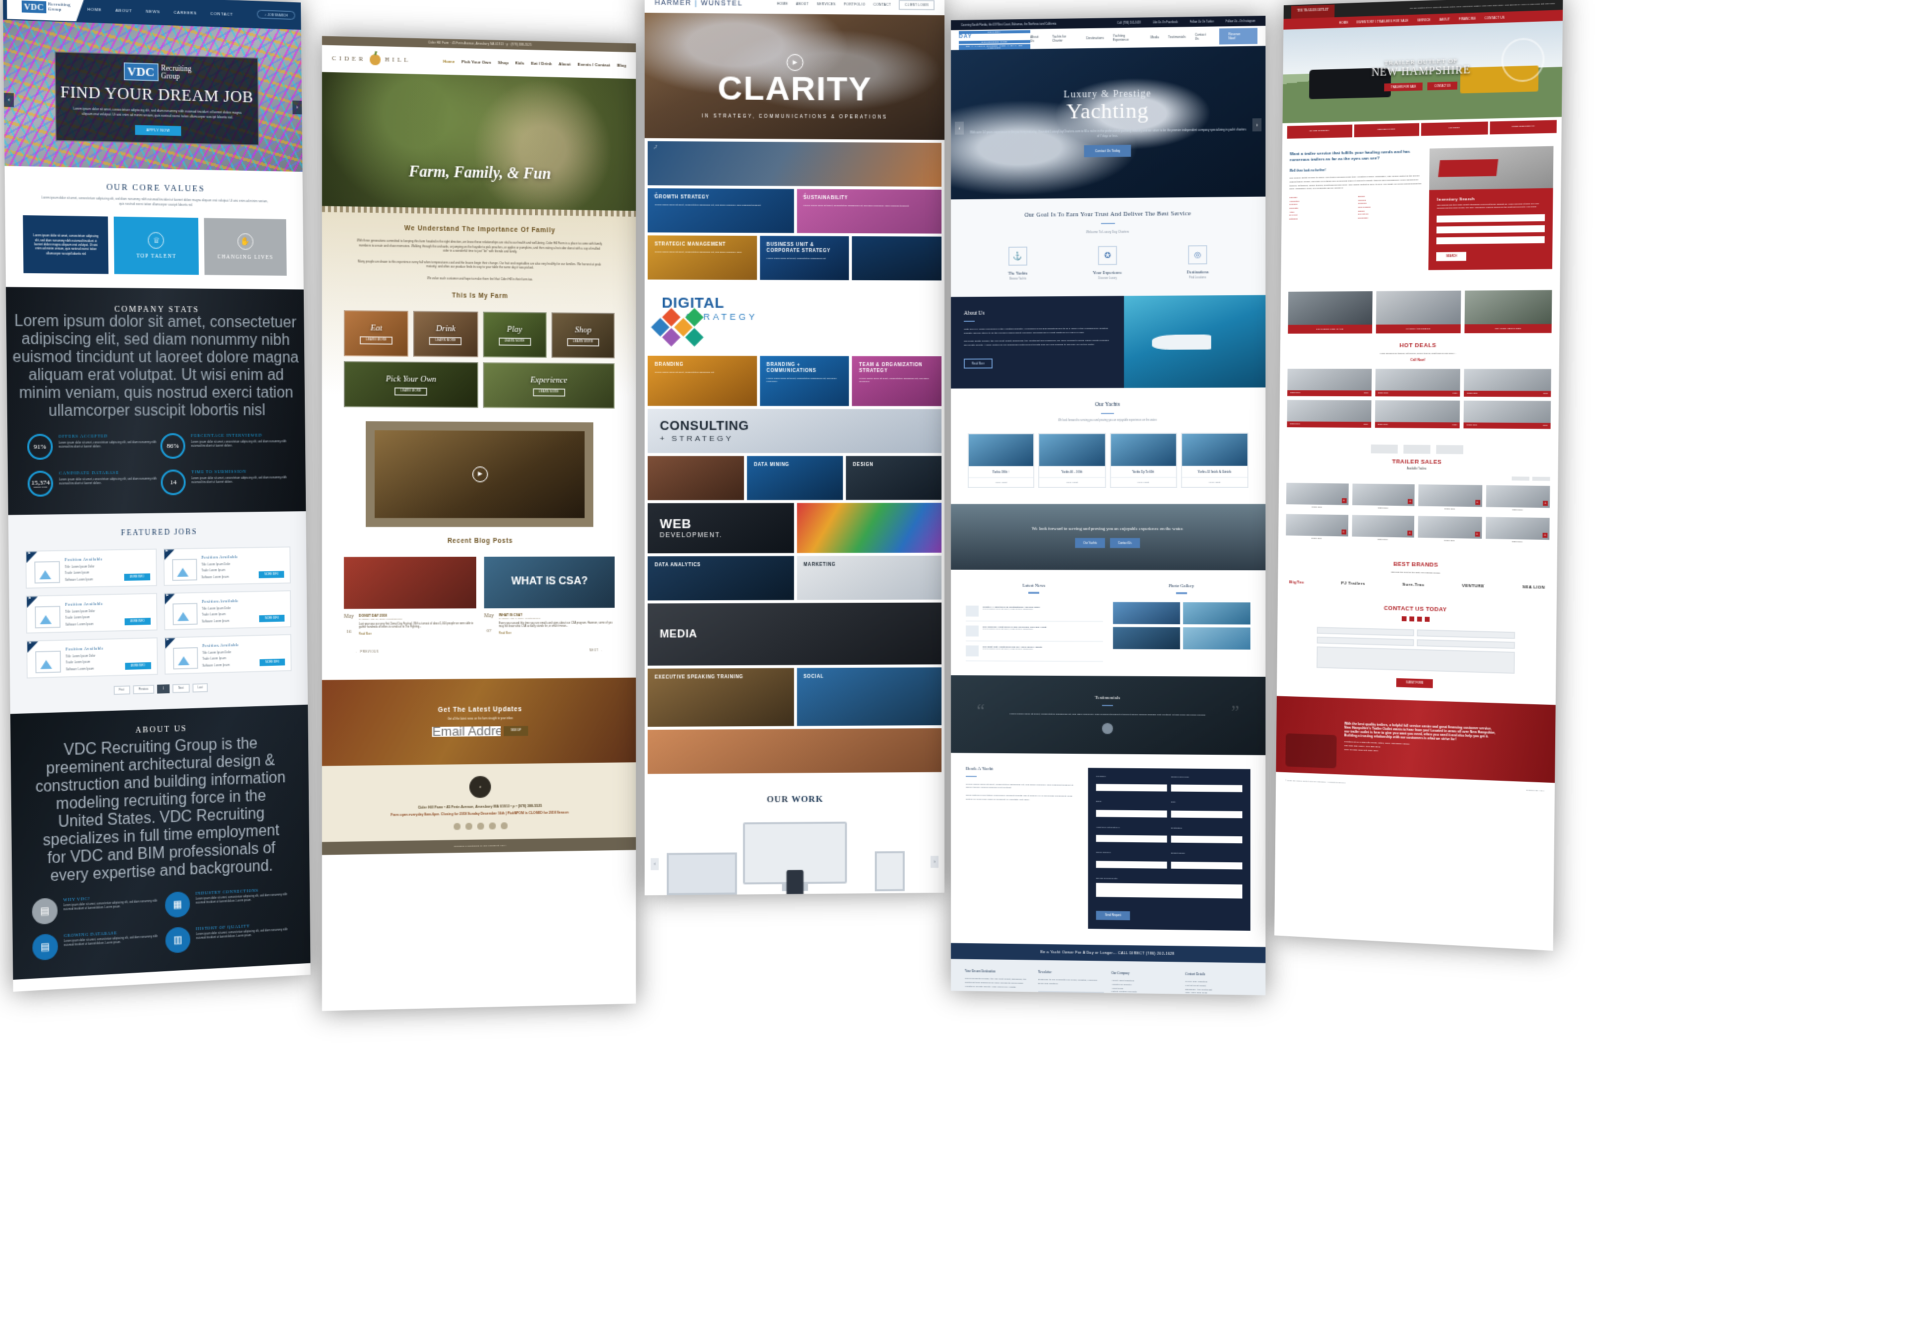 Image resolution: width=1920 pixels, height=1344 pixels. I want to click on hw-tile-design: DESIGN, so click(893, 477).